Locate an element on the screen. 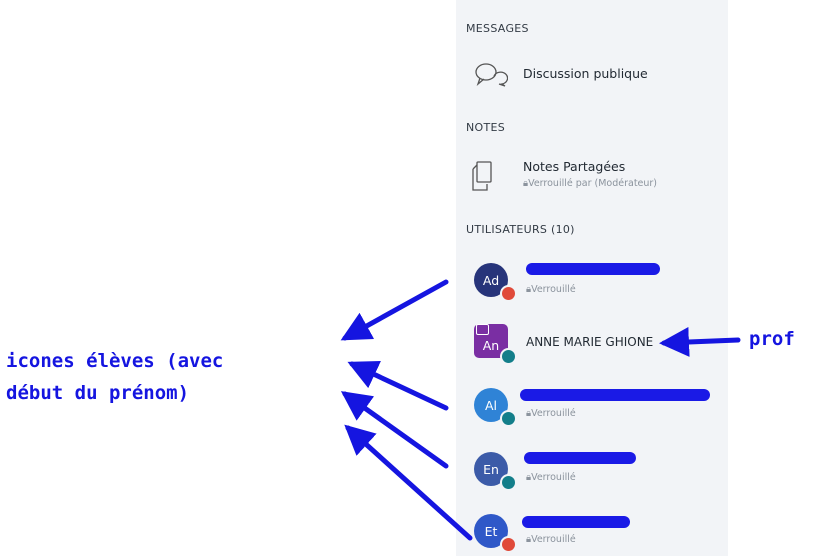 The width and height of the screenshot is (837, 556). arrow-to-teacher is located at coordinates (700, 341).